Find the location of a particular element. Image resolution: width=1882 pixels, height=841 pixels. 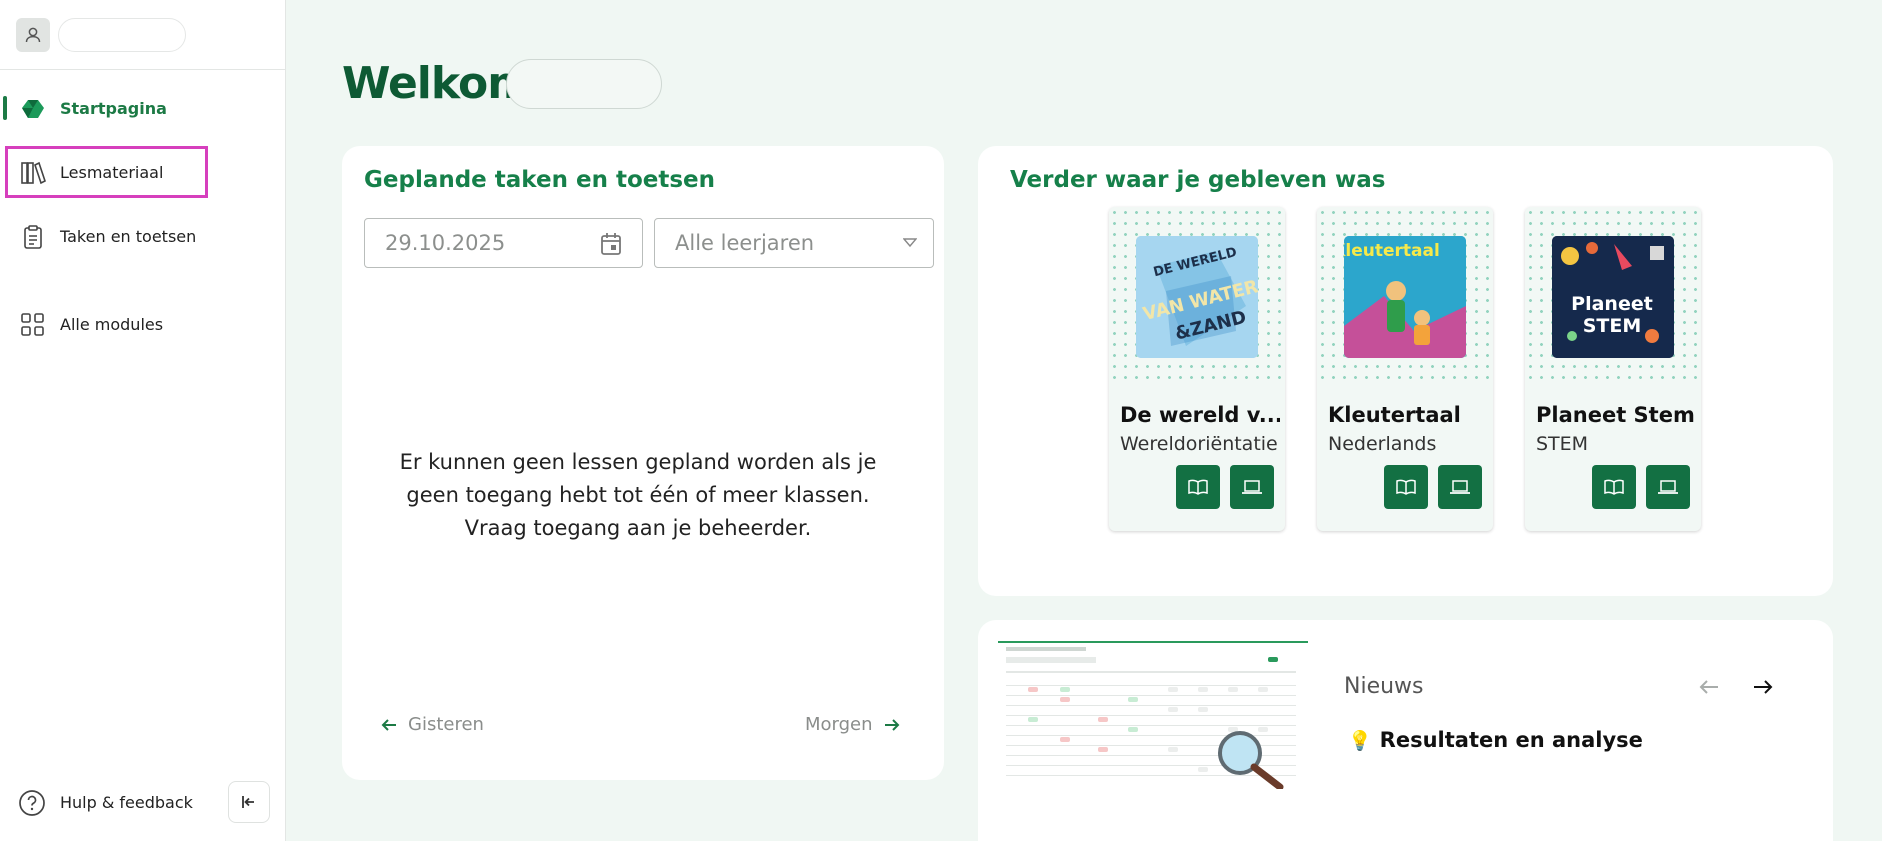

cover-text-2: Kleutertaal is located at coordinates (1392, 251).